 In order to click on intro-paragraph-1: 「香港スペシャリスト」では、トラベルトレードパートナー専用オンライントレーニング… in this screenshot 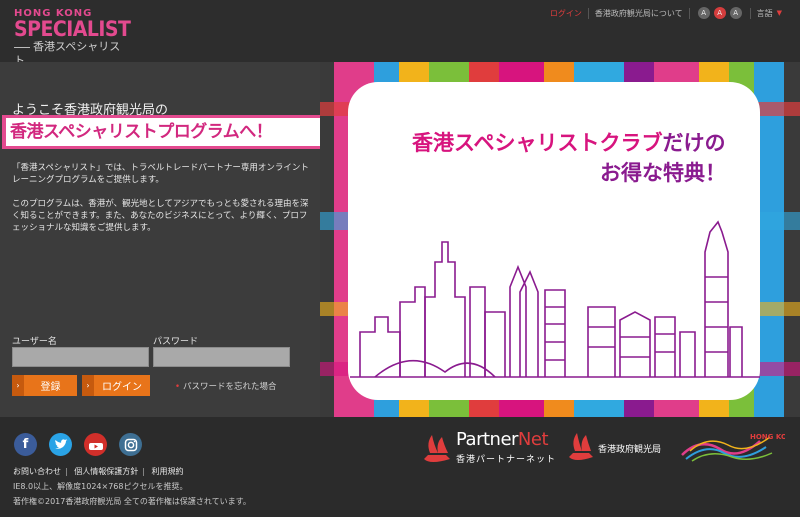, I will do `click(160, 174)`.